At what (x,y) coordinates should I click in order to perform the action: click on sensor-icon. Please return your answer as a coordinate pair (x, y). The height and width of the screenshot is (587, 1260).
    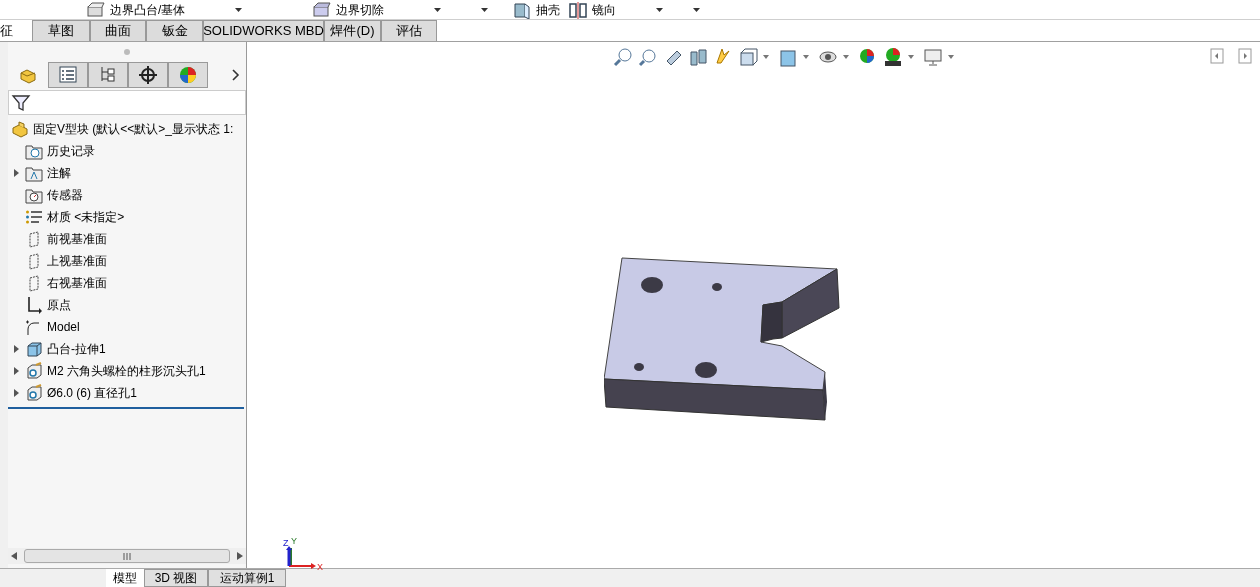
    Looking at the image, I should click on (34, 195).